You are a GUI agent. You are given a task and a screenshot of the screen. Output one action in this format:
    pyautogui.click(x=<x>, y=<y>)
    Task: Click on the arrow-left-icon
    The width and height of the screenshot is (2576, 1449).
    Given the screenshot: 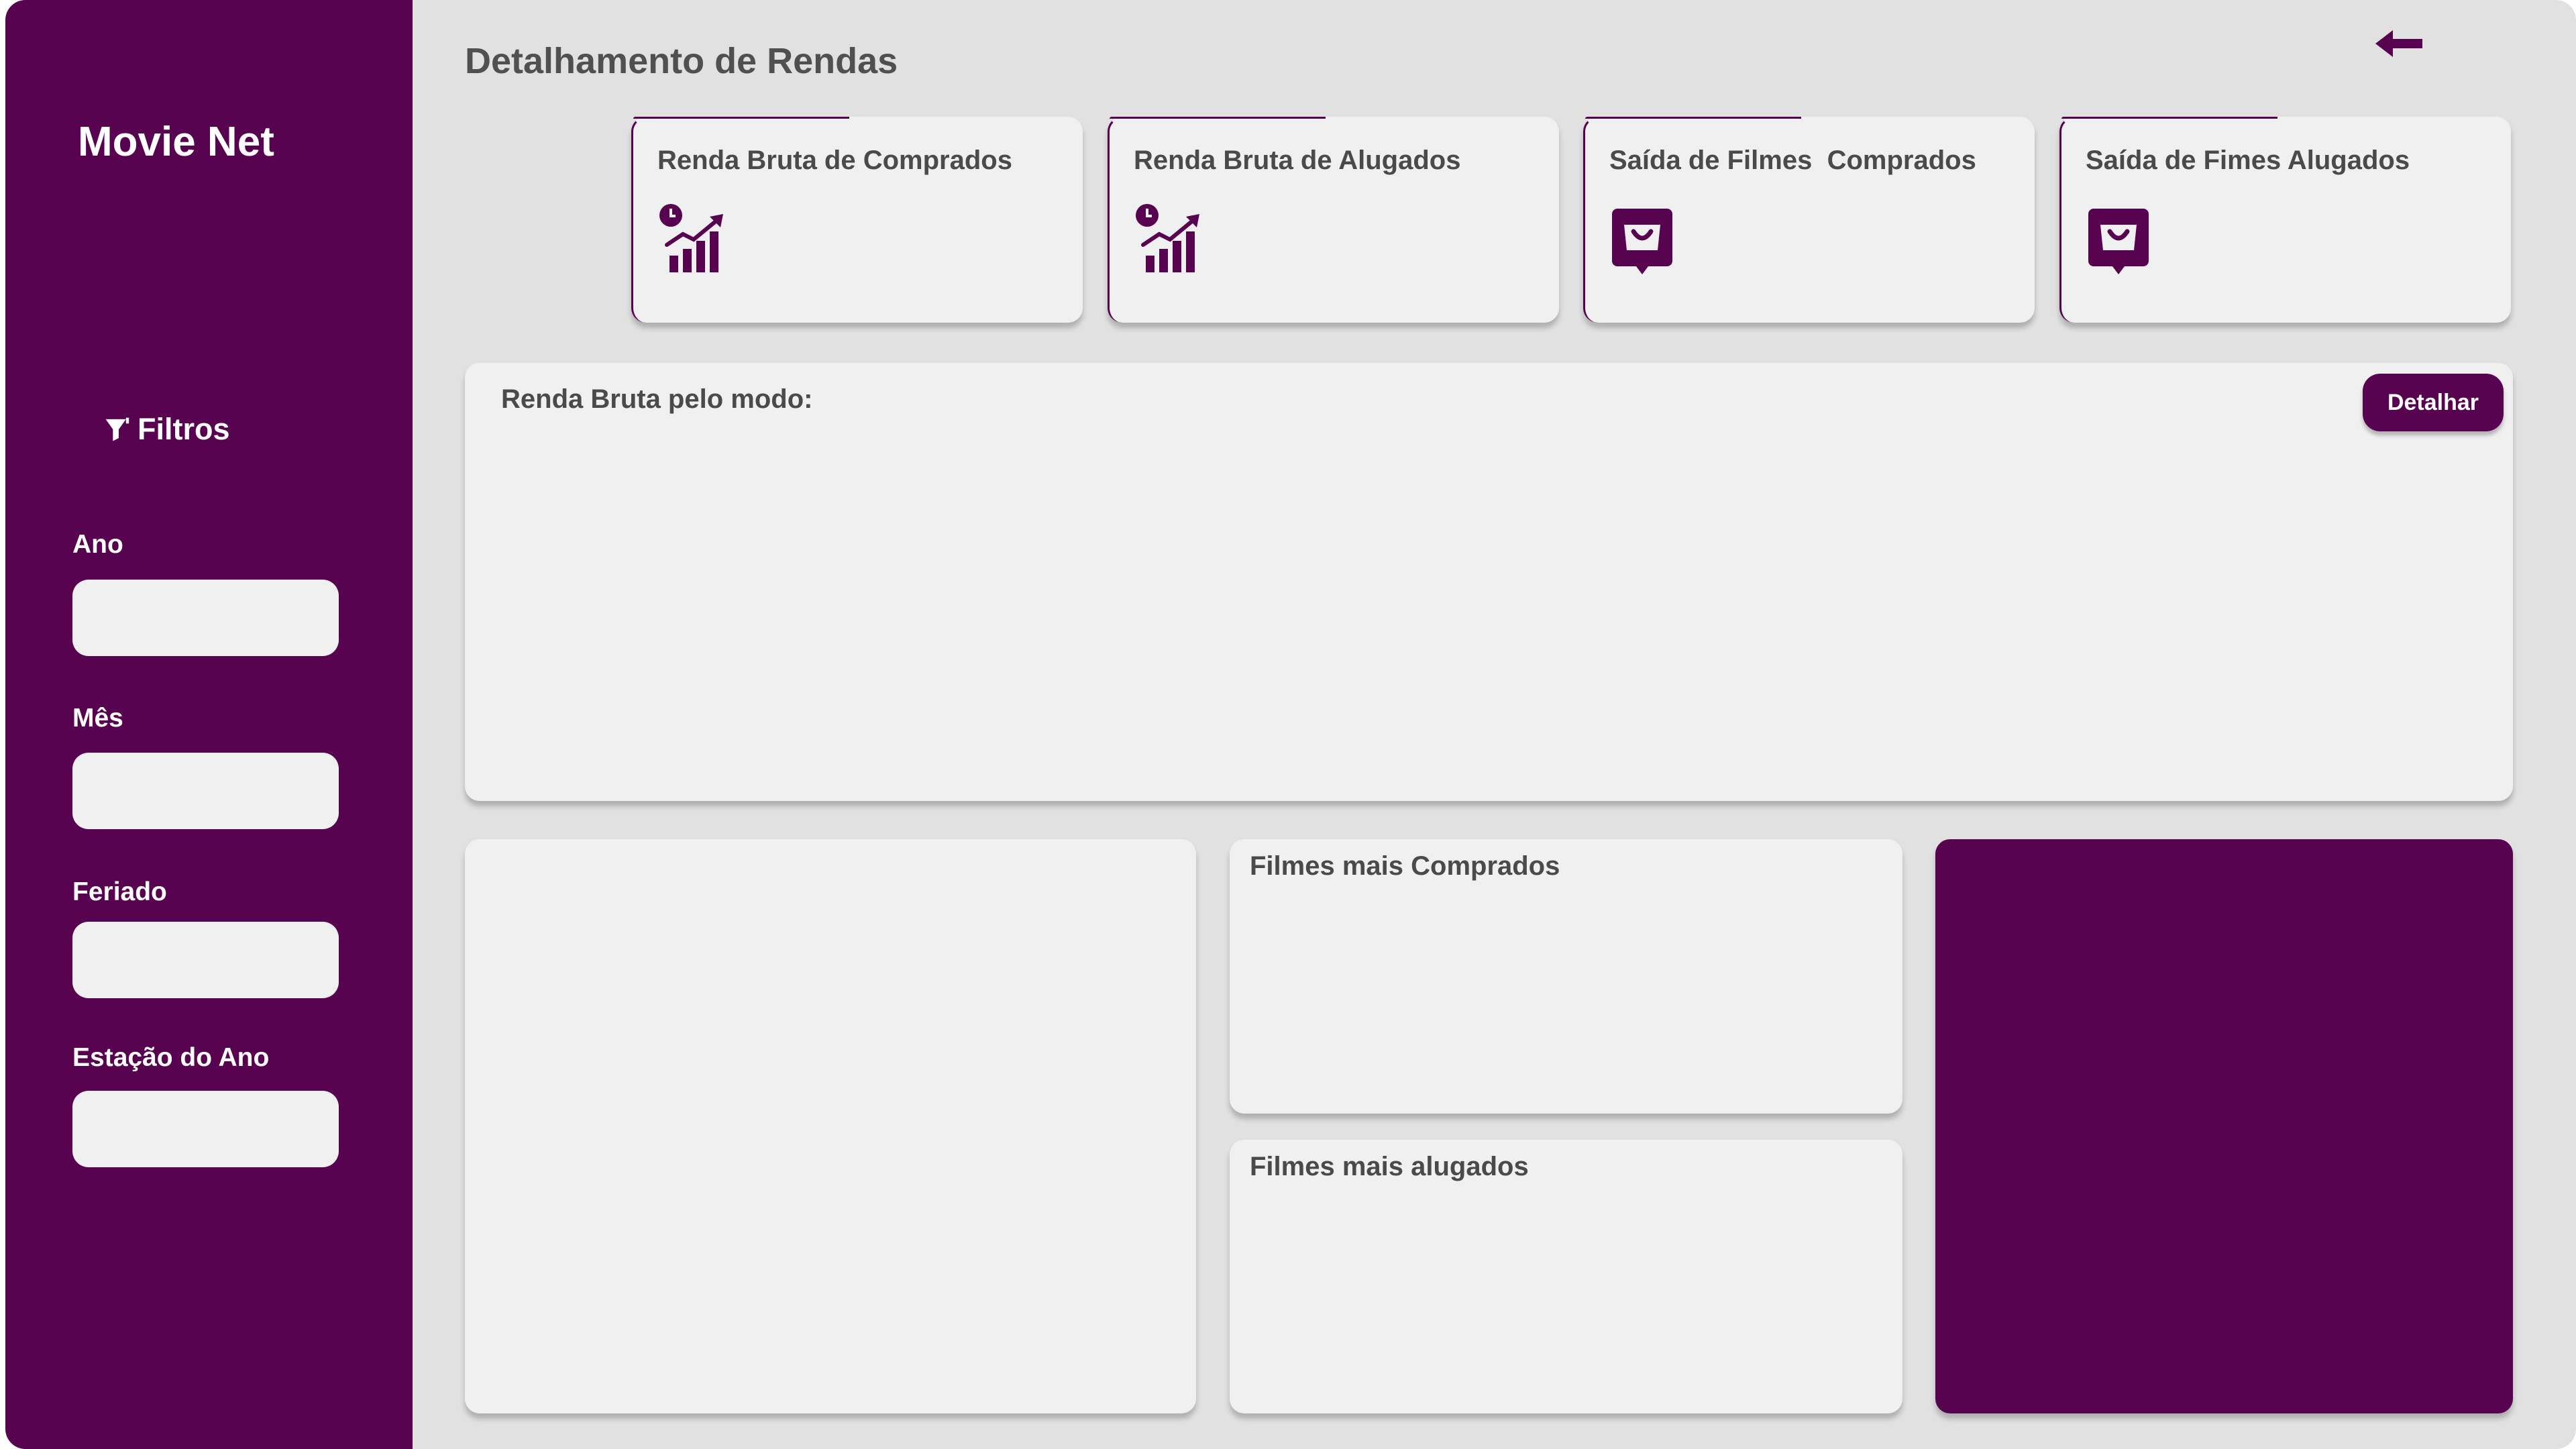 What is the action you would take?
    pyautogui.click(x=2398, y=43)
    